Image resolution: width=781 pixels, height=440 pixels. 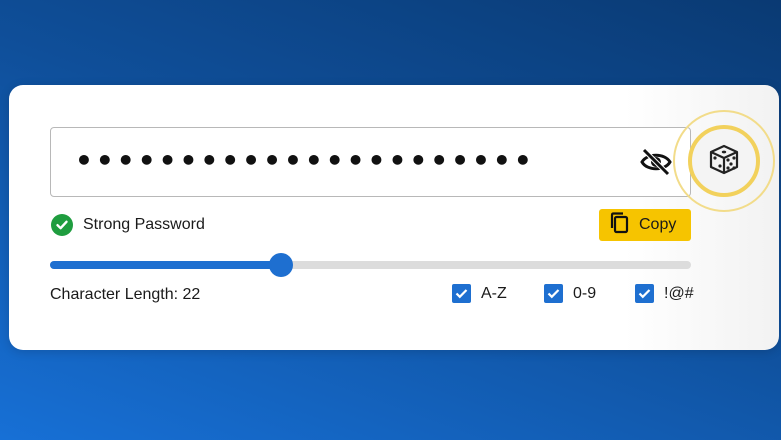 What do you see at coordinates (658, 224) in the screenshot?
I see `copy-label: Copy` at bounding box center [658, 224].